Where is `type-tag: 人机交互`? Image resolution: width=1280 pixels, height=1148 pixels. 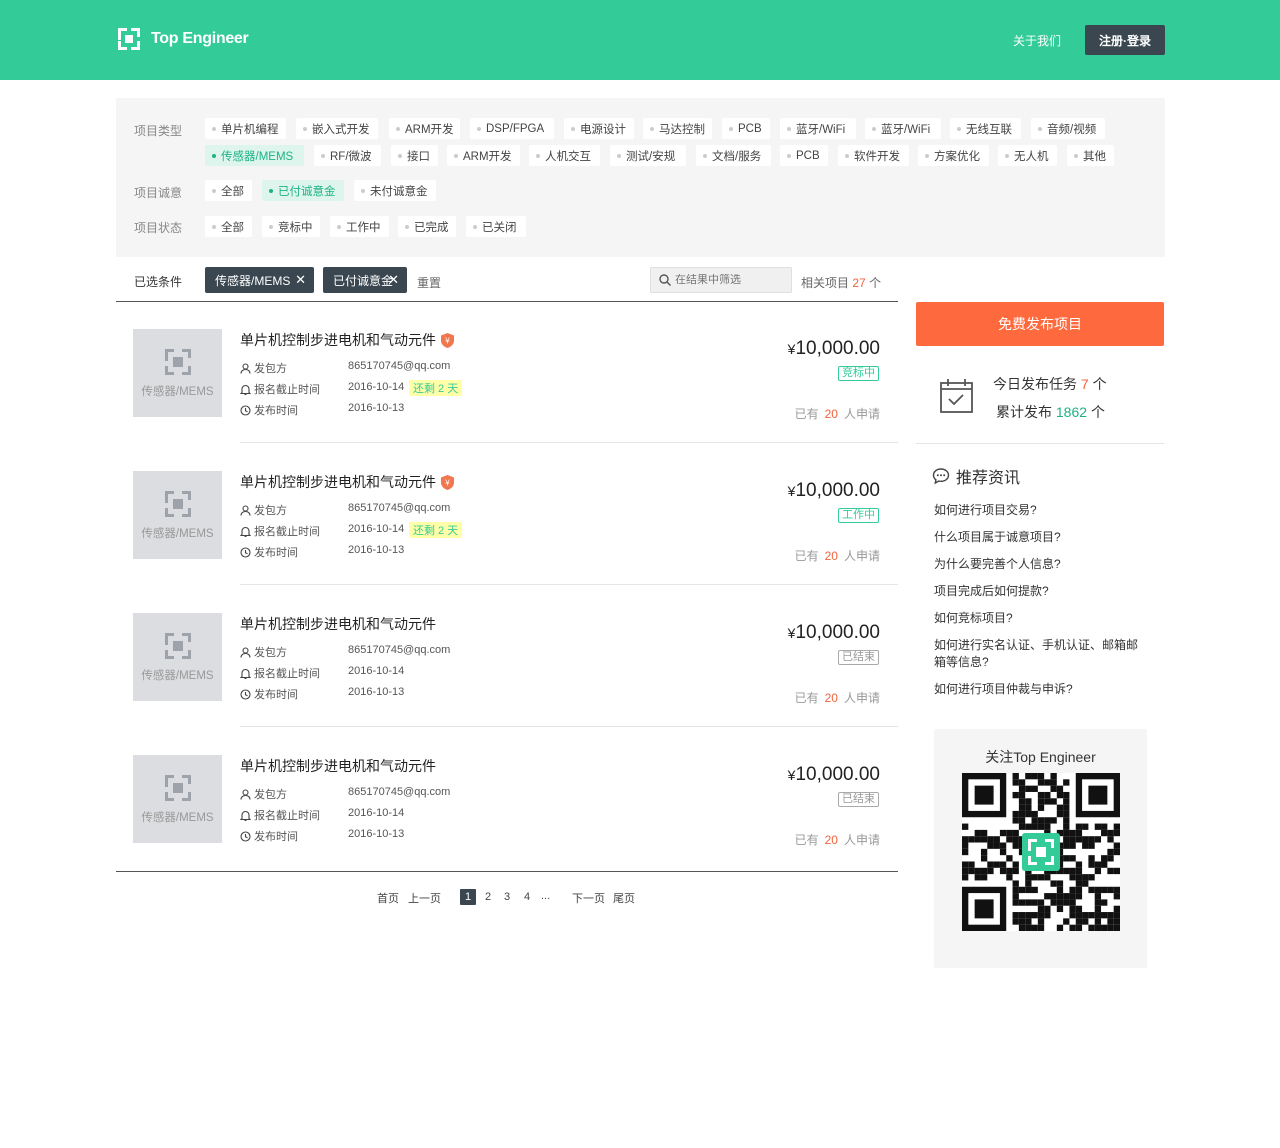 type-tag: 人机交互 is located at coordinates (564, 155).